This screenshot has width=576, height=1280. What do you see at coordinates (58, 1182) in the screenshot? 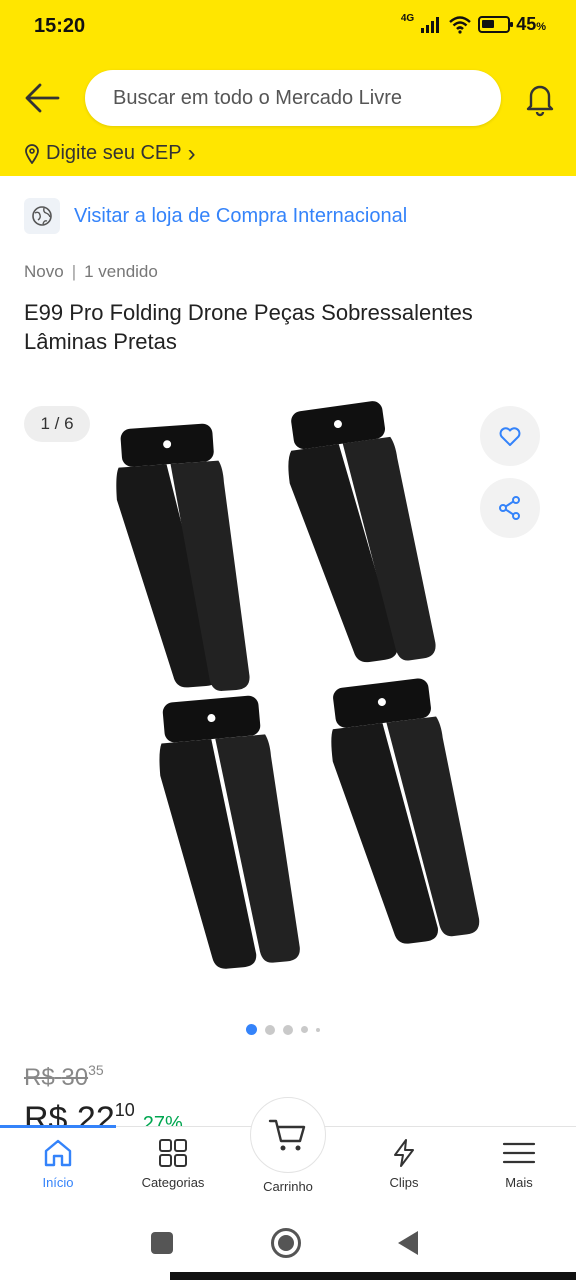
I see `nav-label: Início` at bounding box center [58, 1182].